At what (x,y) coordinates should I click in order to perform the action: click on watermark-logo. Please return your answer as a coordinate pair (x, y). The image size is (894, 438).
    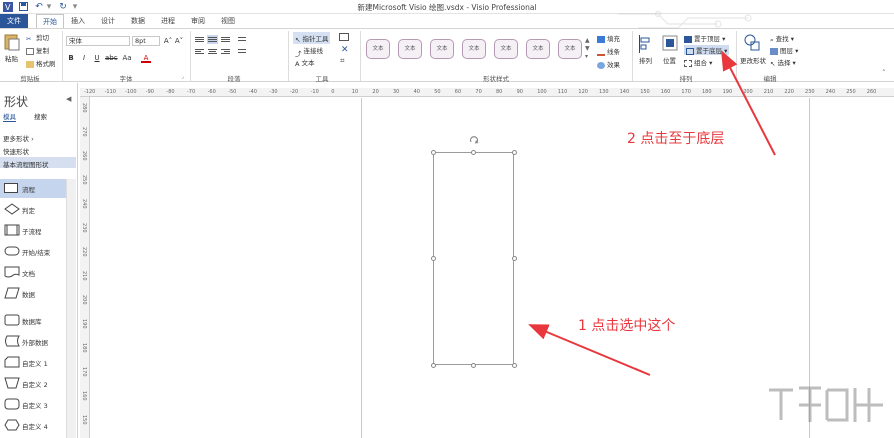
    Looking at the image, I should click on (827, 407).